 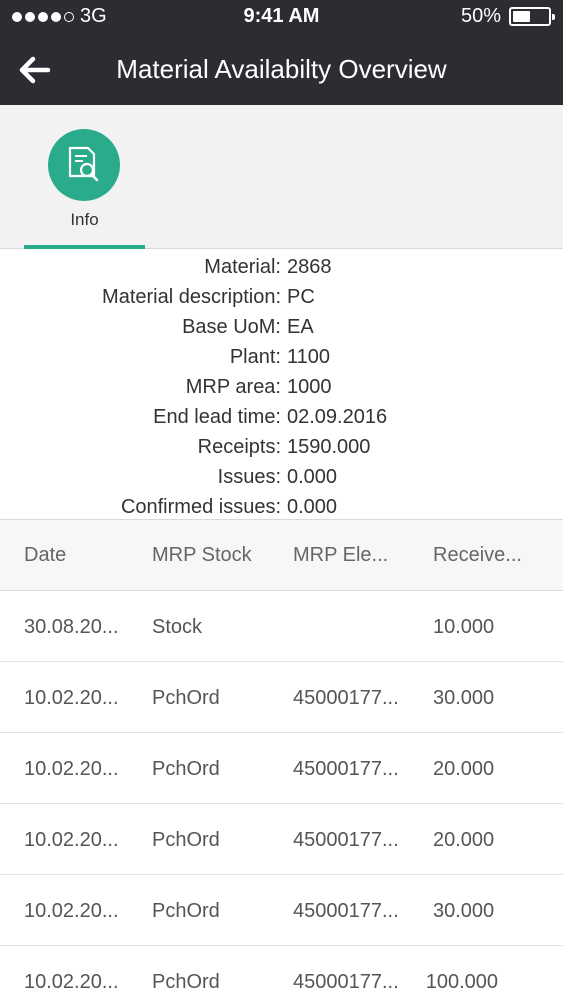 What do you see at coordinates (239, 447) in the screenshot?
I see `info-label: Receipts:` at bounding box center [239, 447].